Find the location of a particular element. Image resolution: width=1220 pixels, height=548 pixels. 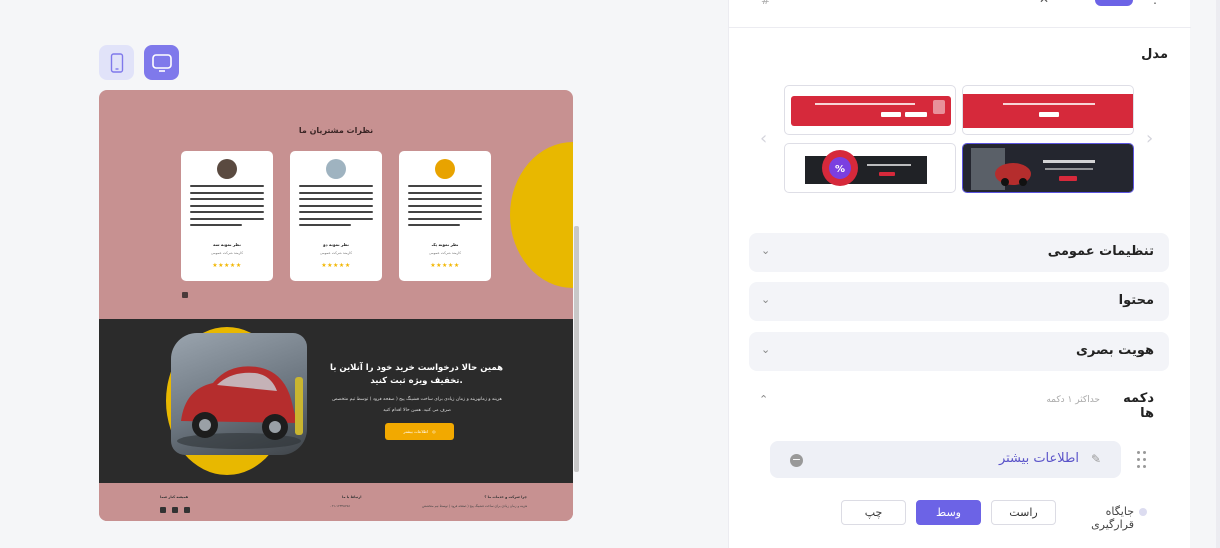

more-icon: ⋮ is located at coordinates (1155, 3).